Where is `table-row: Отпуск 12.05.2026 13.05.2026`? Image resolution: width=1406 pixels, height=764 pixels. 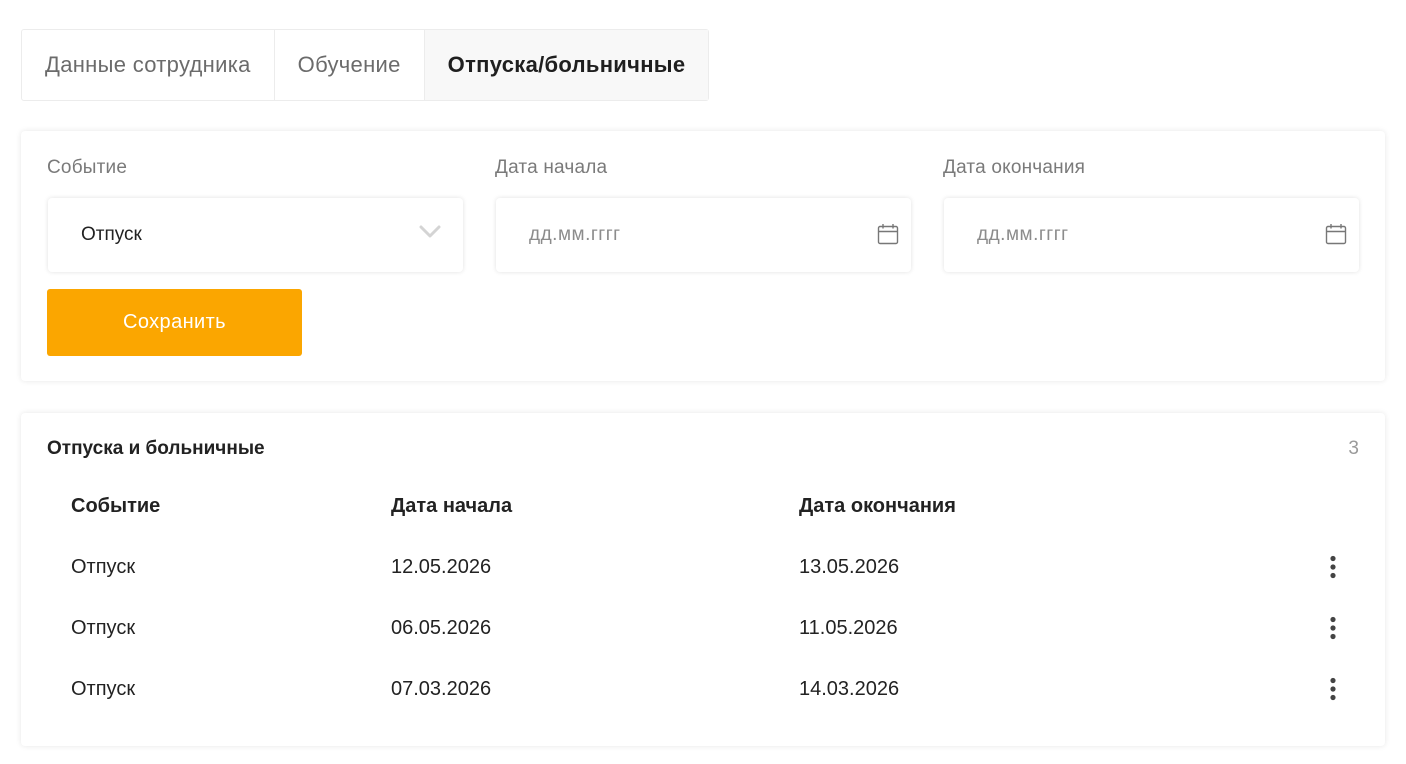
table-row: Отпуск 12.05.2026 13.05.2026 is located at coordinates (703, 567).